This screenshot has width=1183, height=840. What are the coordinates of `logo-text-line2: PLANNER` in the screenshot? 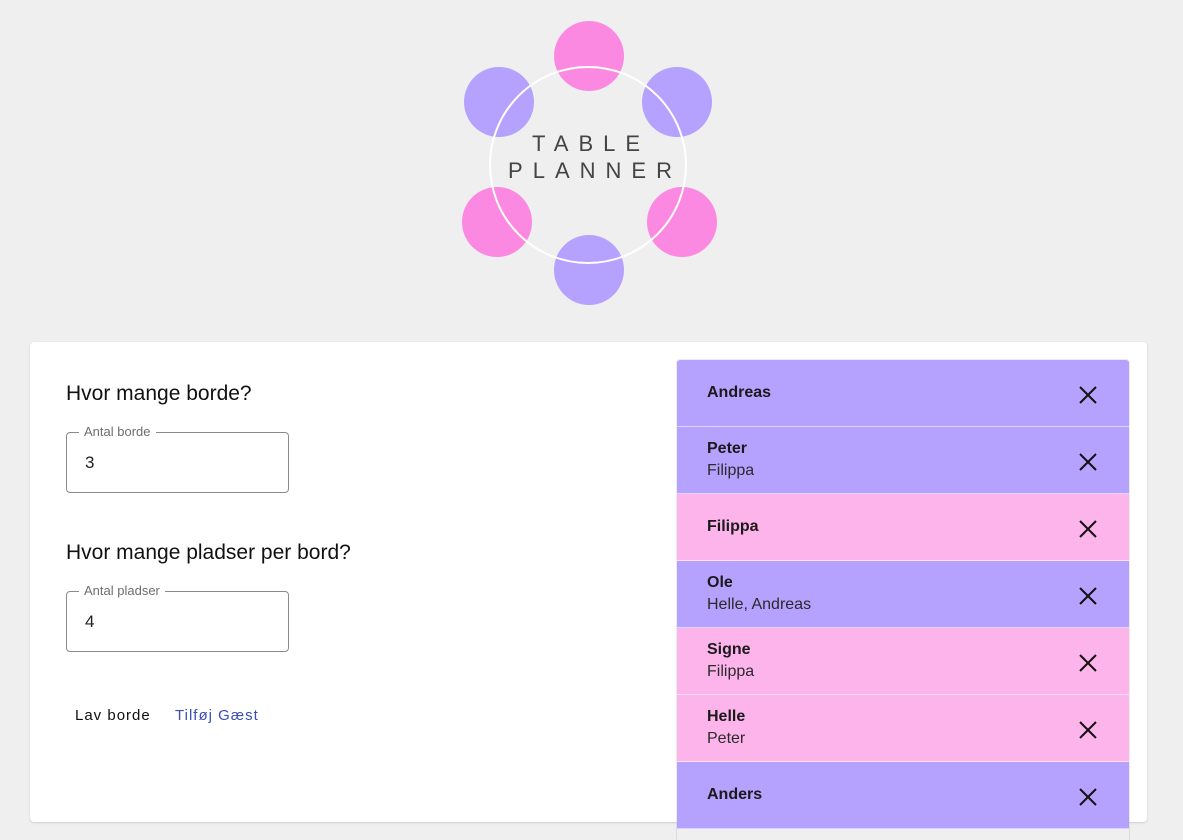 It's located at (595, 170).